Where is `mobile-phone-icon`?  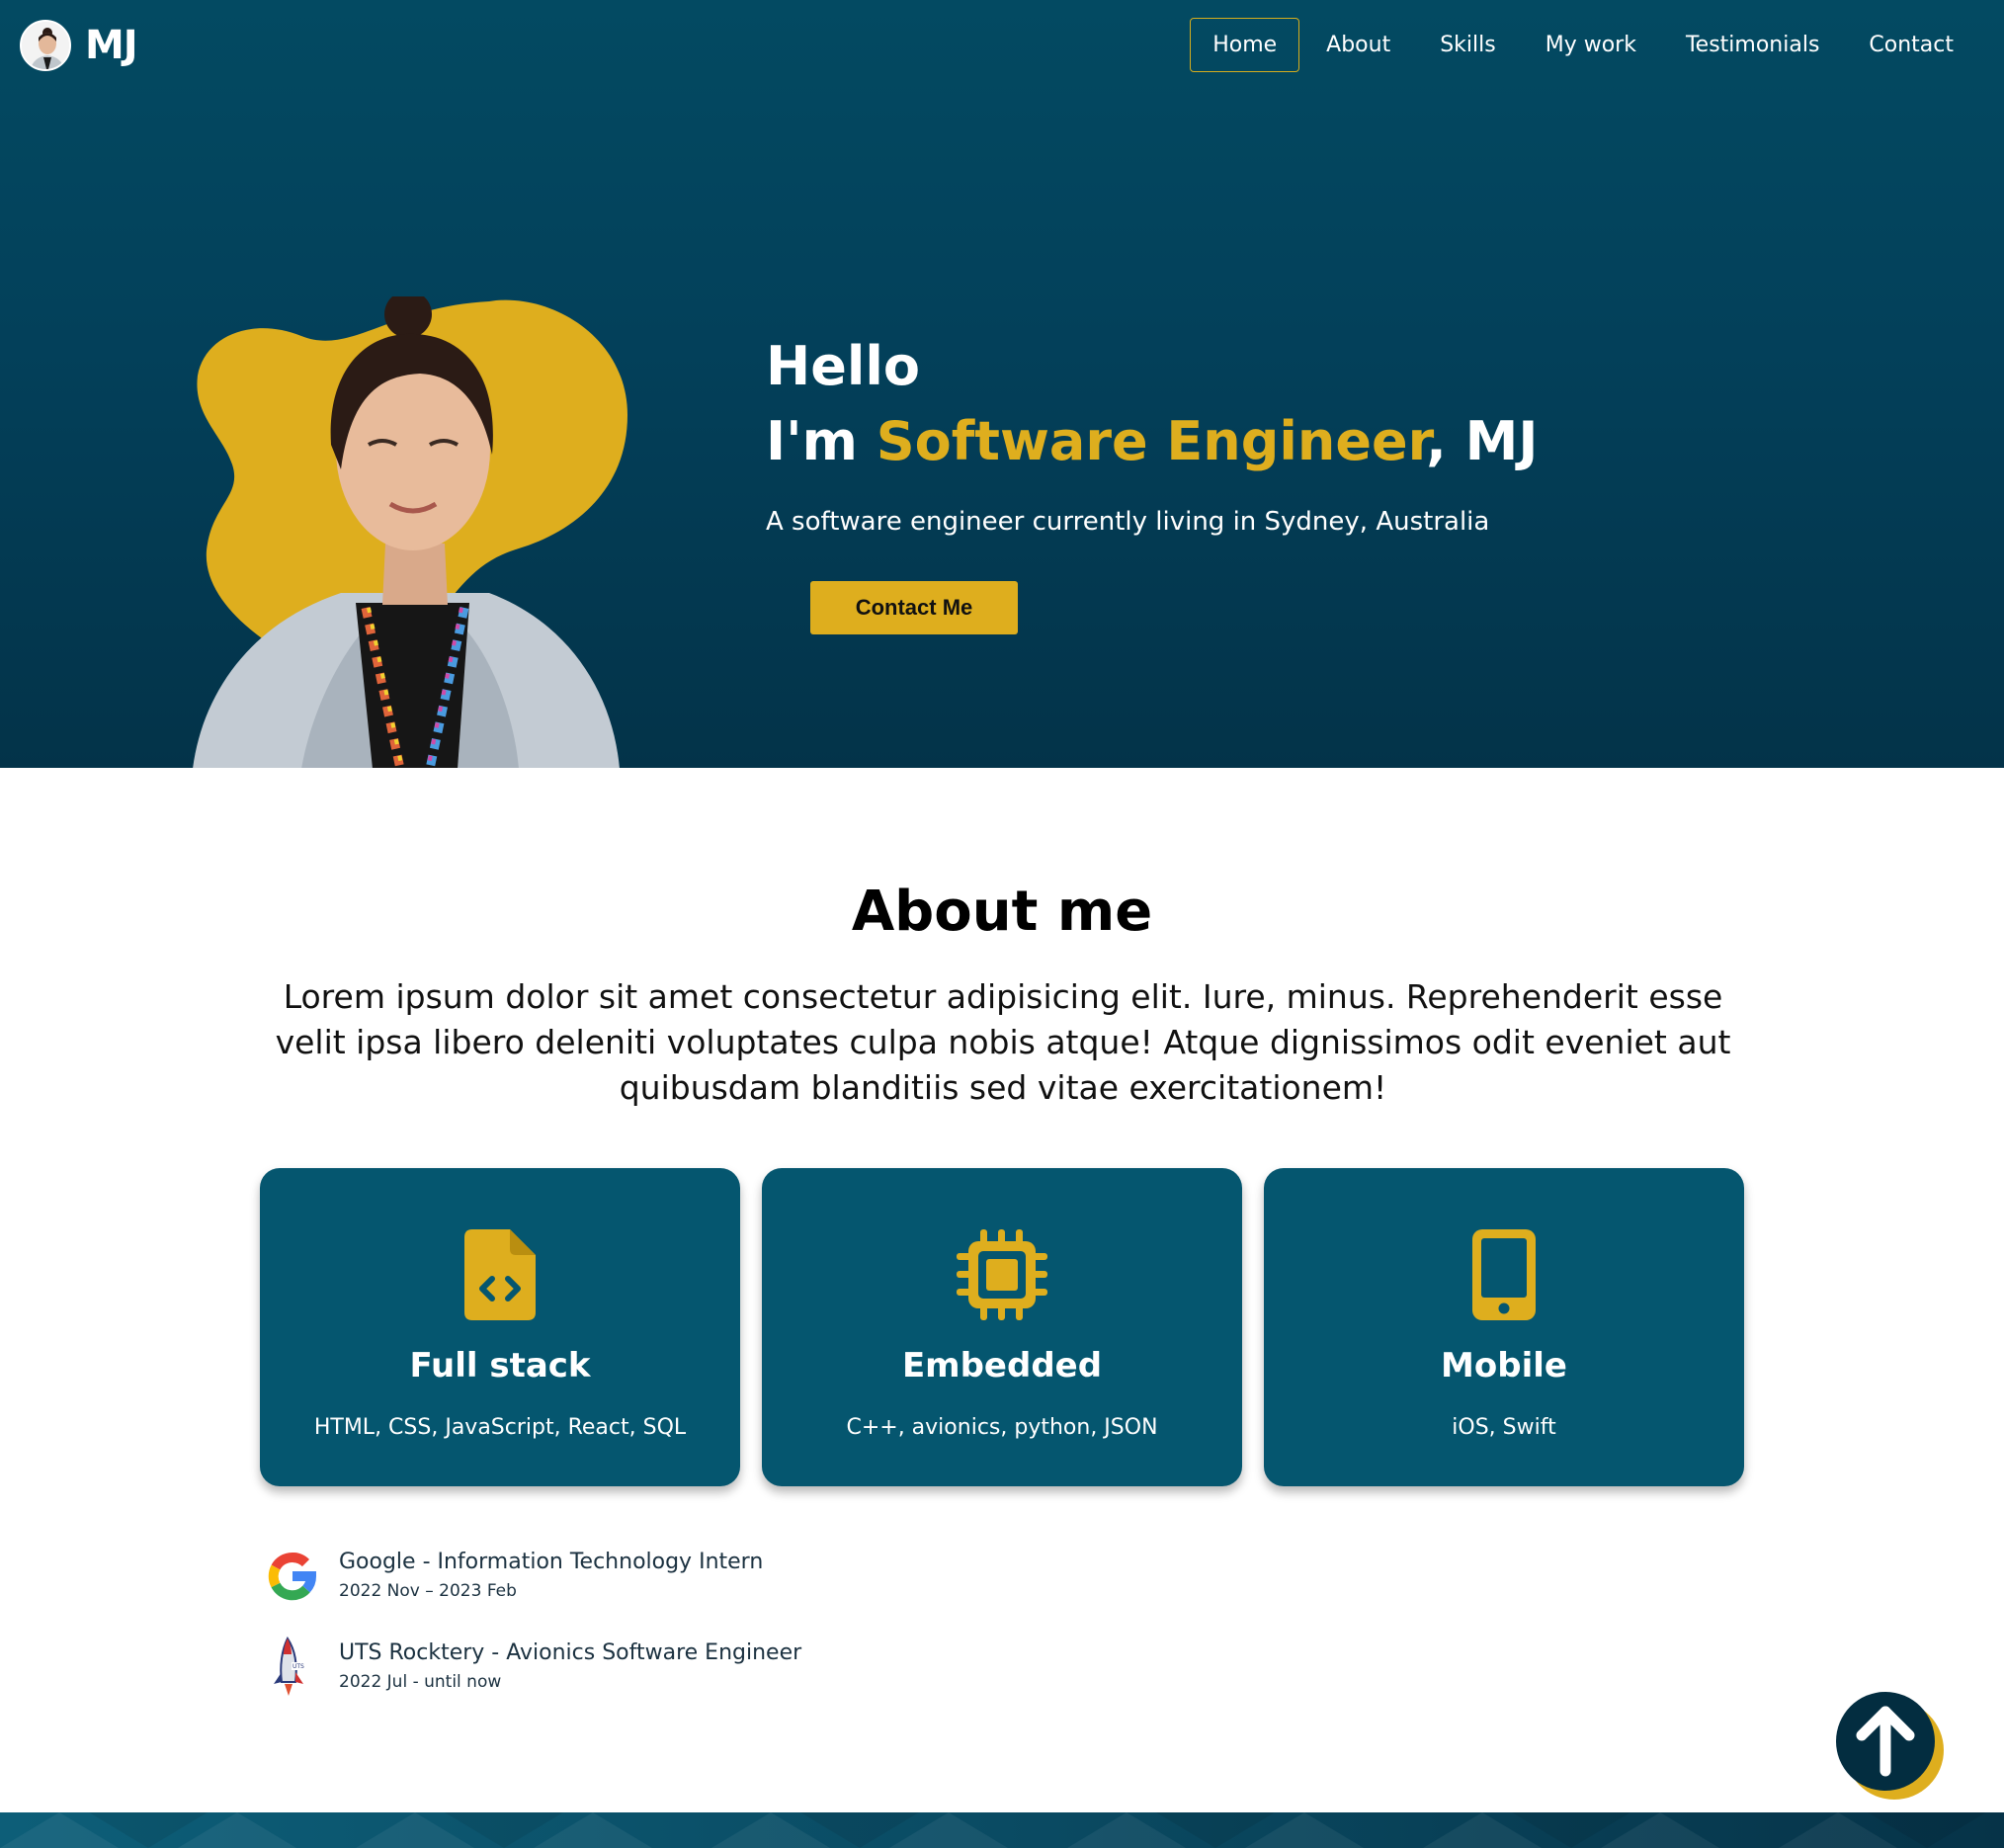
mobile-phone-icon is located at coordinates (1504, 1278).